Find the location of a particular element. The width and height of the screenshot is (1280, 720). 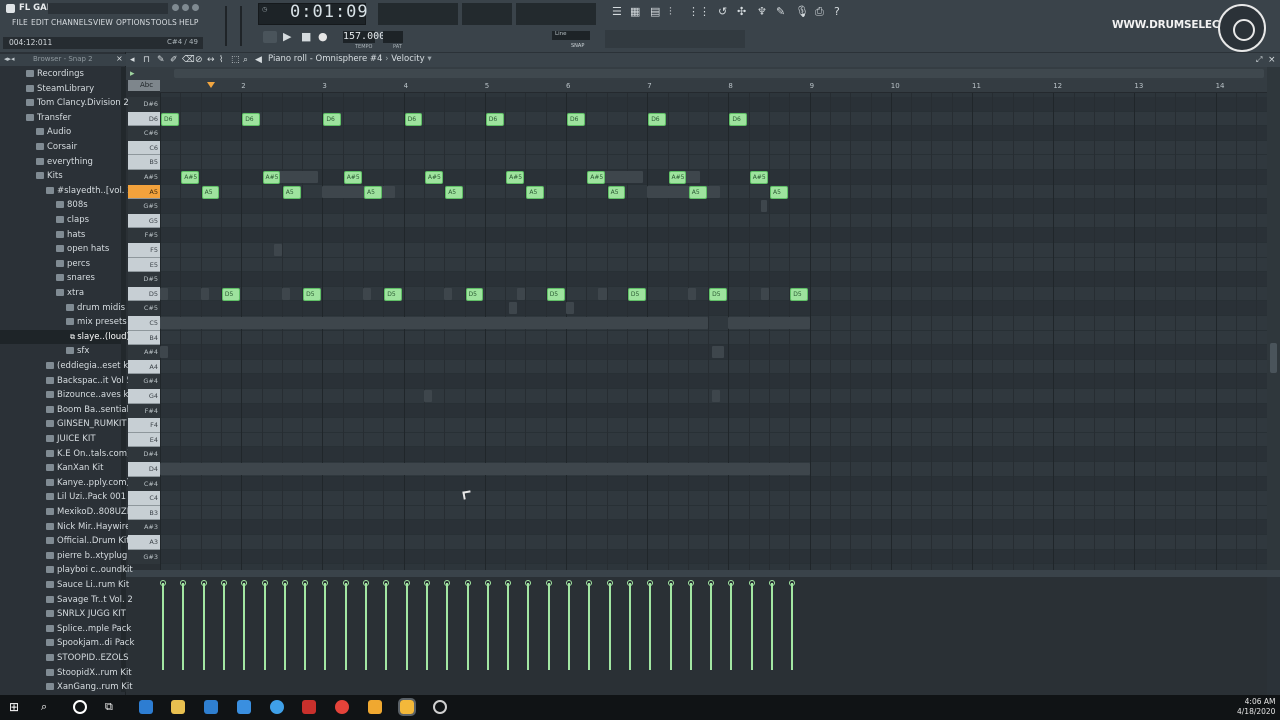

browser-item-30: MexikoD..808UZII is located at coordinates (66, 512).